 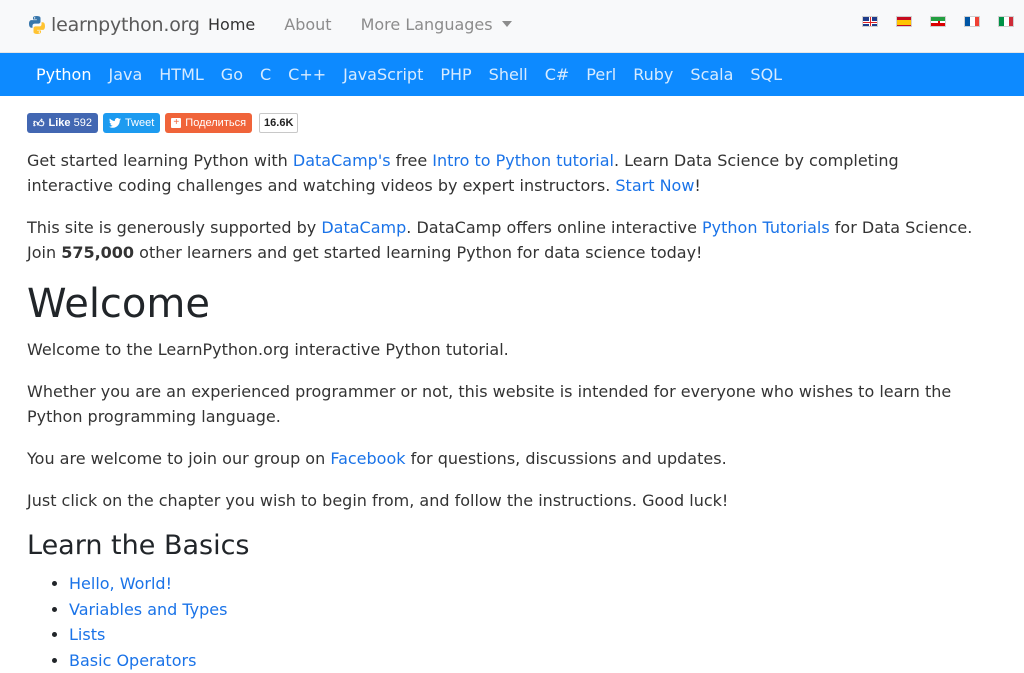 What do you see at coordinates (87, 634) in the screenshot?
I see `chapter-lists-link: Lists` at bounding box center [87, 634].